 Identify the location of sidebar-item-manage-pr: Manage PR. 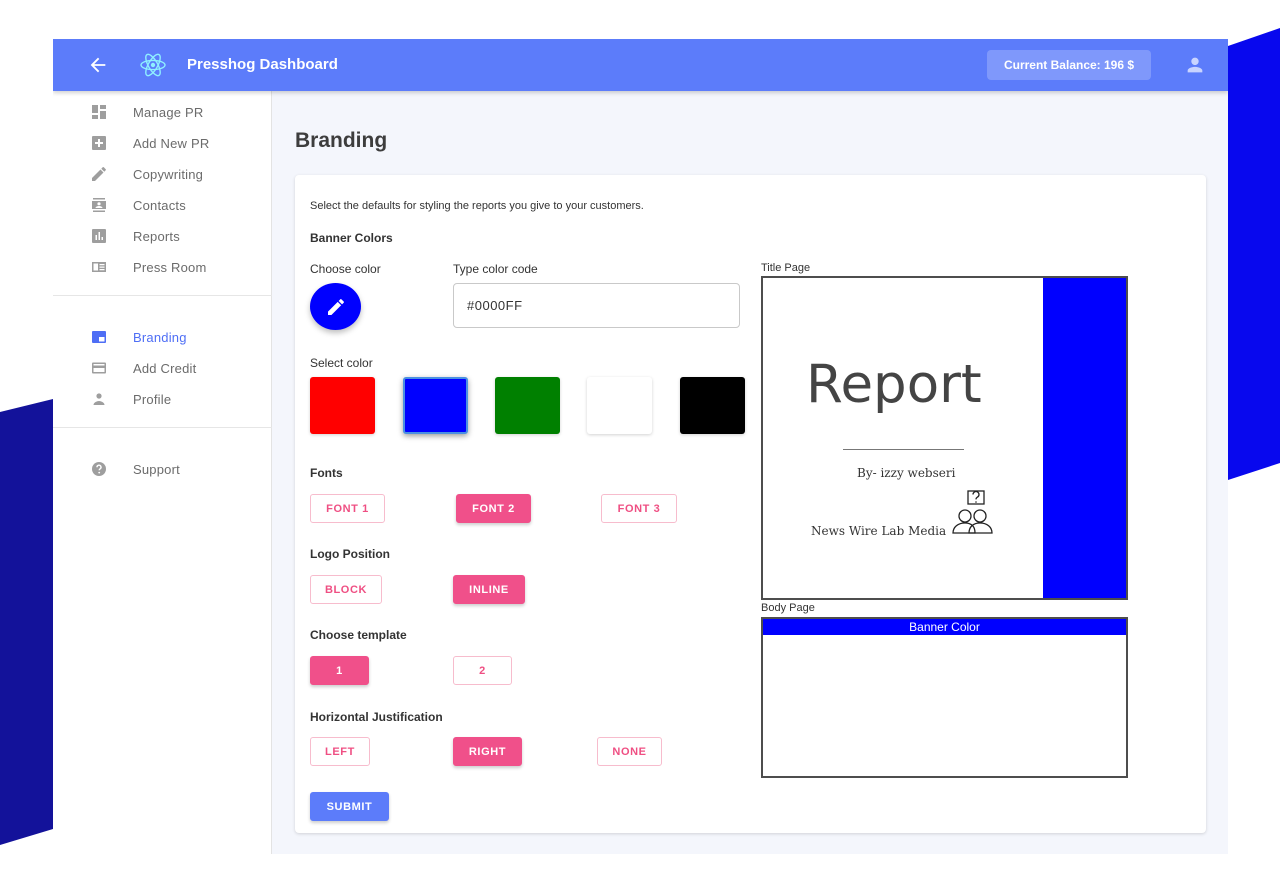
(162, 112).